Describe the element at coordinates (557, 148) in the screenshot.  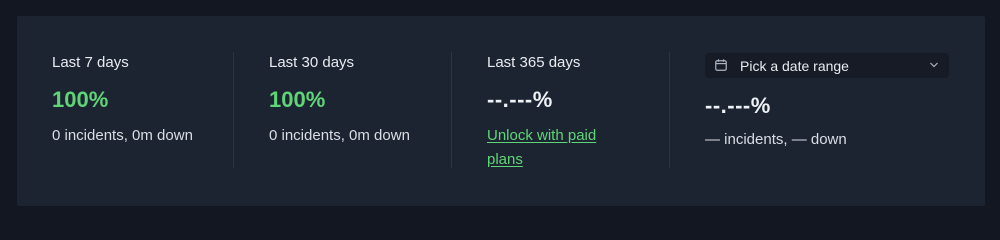
I see `unlock-paid-plans-link: Unlock with paid plans` at that location.